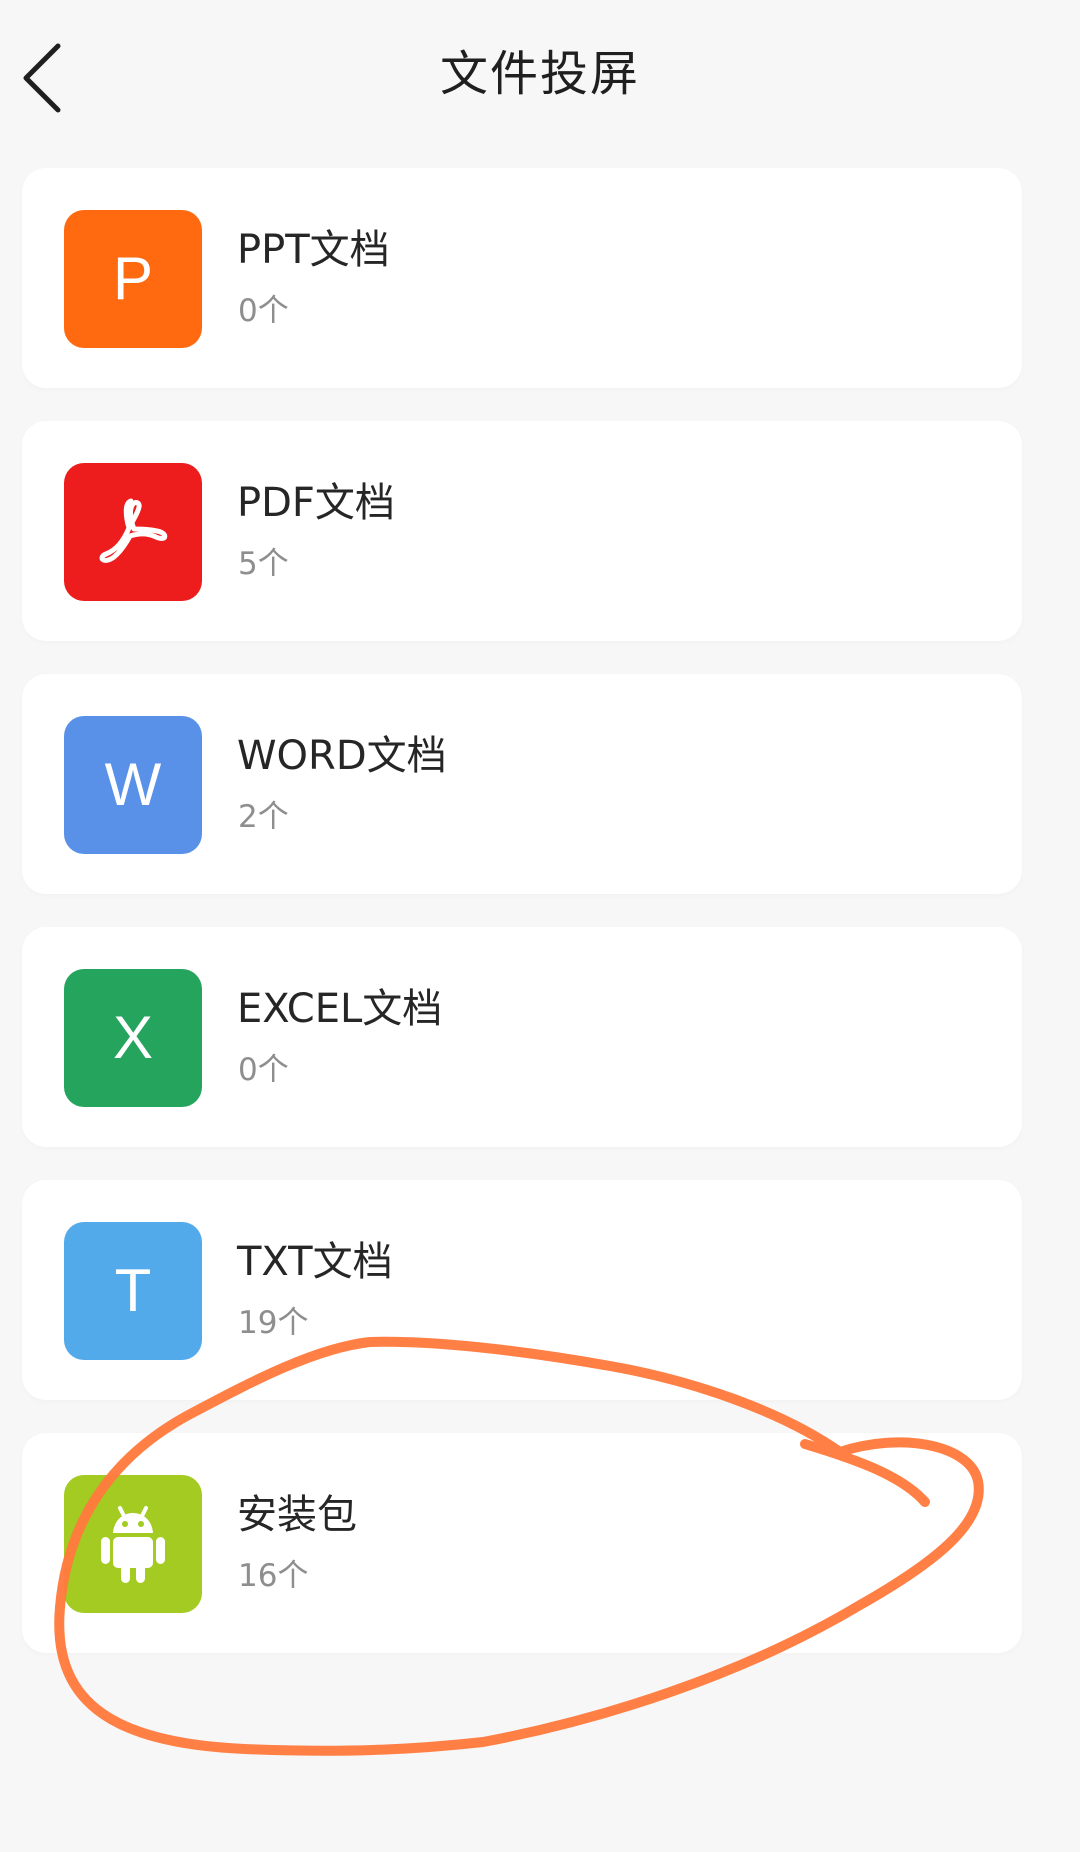 This screenshot has height=1852, width=1080. Describe the element at coordinates (133, 532) in the screenshot. I see `pdf-icon` at that location.